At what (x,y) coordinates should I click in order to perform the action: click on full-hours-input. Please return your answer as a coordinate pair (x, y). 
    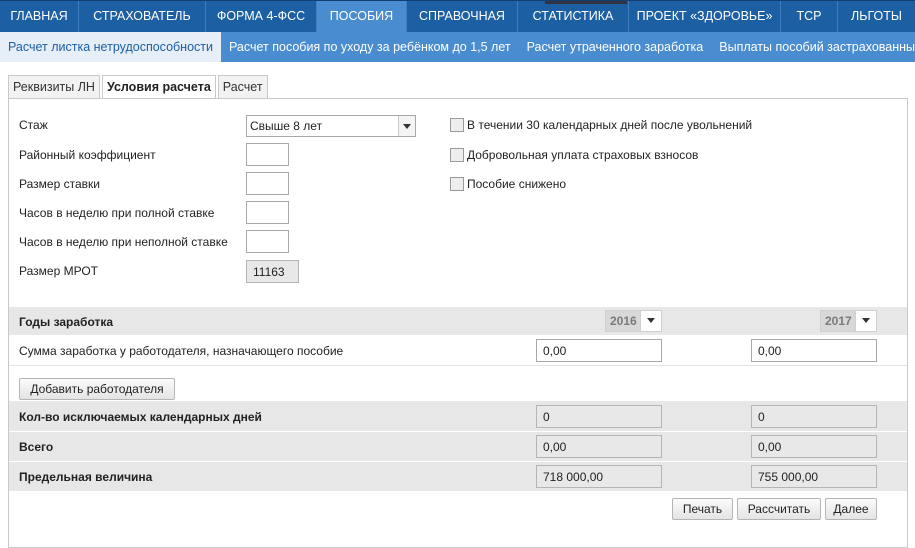
    Looking at the image, I should click on (267, 212).